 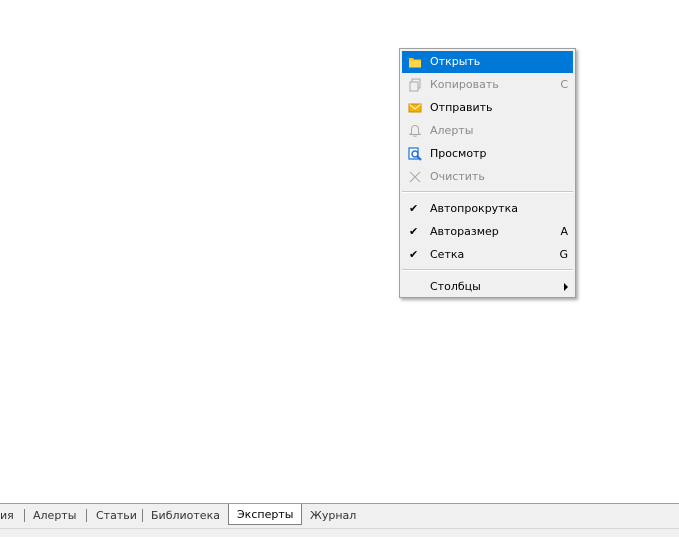 What do you see at coordinates (464, 231) in the screenshot?
I see `menu-item-label: Авторазмер` at bounding box center [464, 231].